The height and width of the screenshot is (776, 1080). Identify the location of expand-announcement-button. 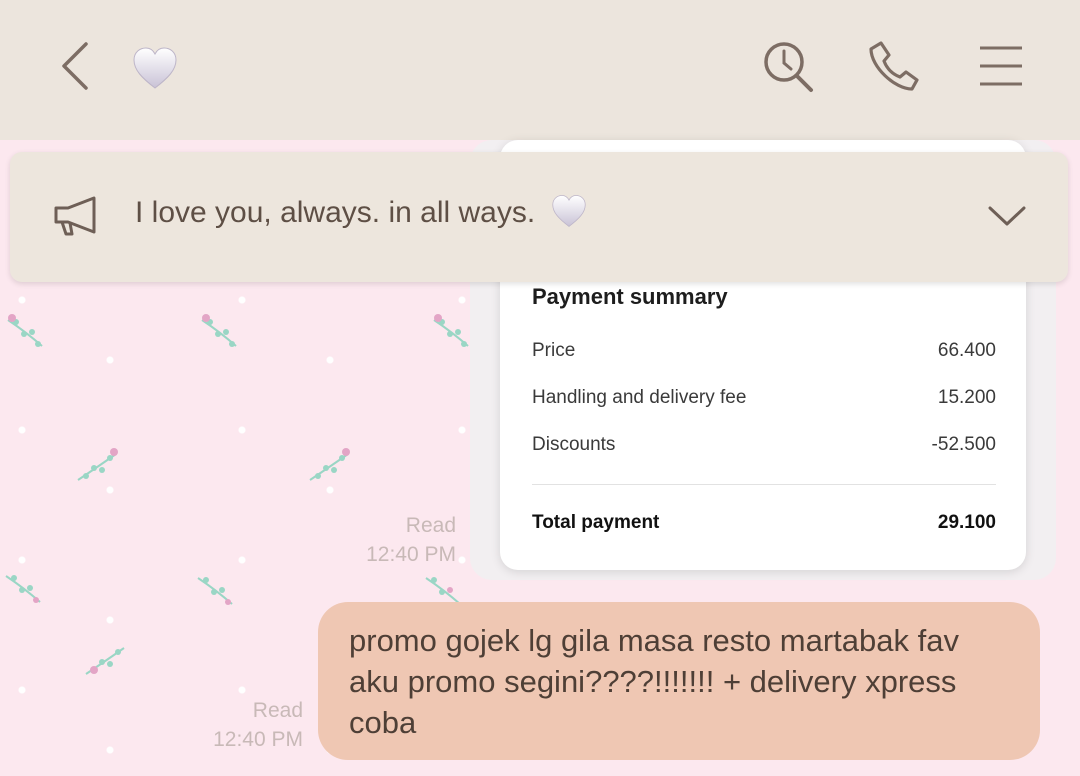
(1007, 216).